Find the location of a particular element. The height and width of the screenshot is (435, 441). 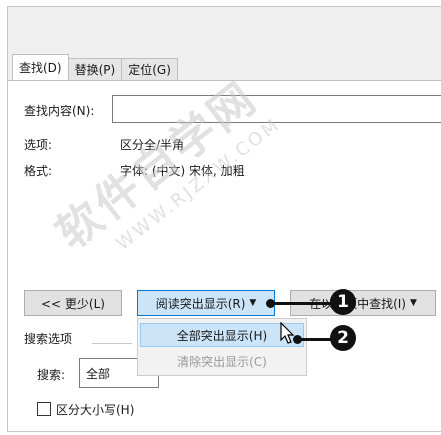

tab-goto-label: 定位(G) is located at coordinates (149, 70).